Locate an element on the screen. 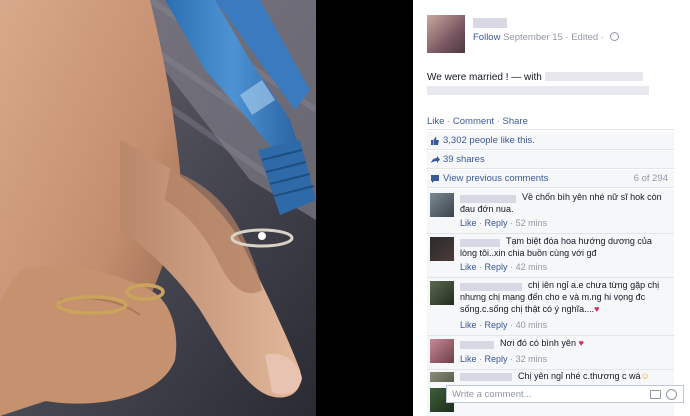 Image resolution: width=690 pixels, height=416 pixels. share-arrow-icon is located at coordinates (435, 159).